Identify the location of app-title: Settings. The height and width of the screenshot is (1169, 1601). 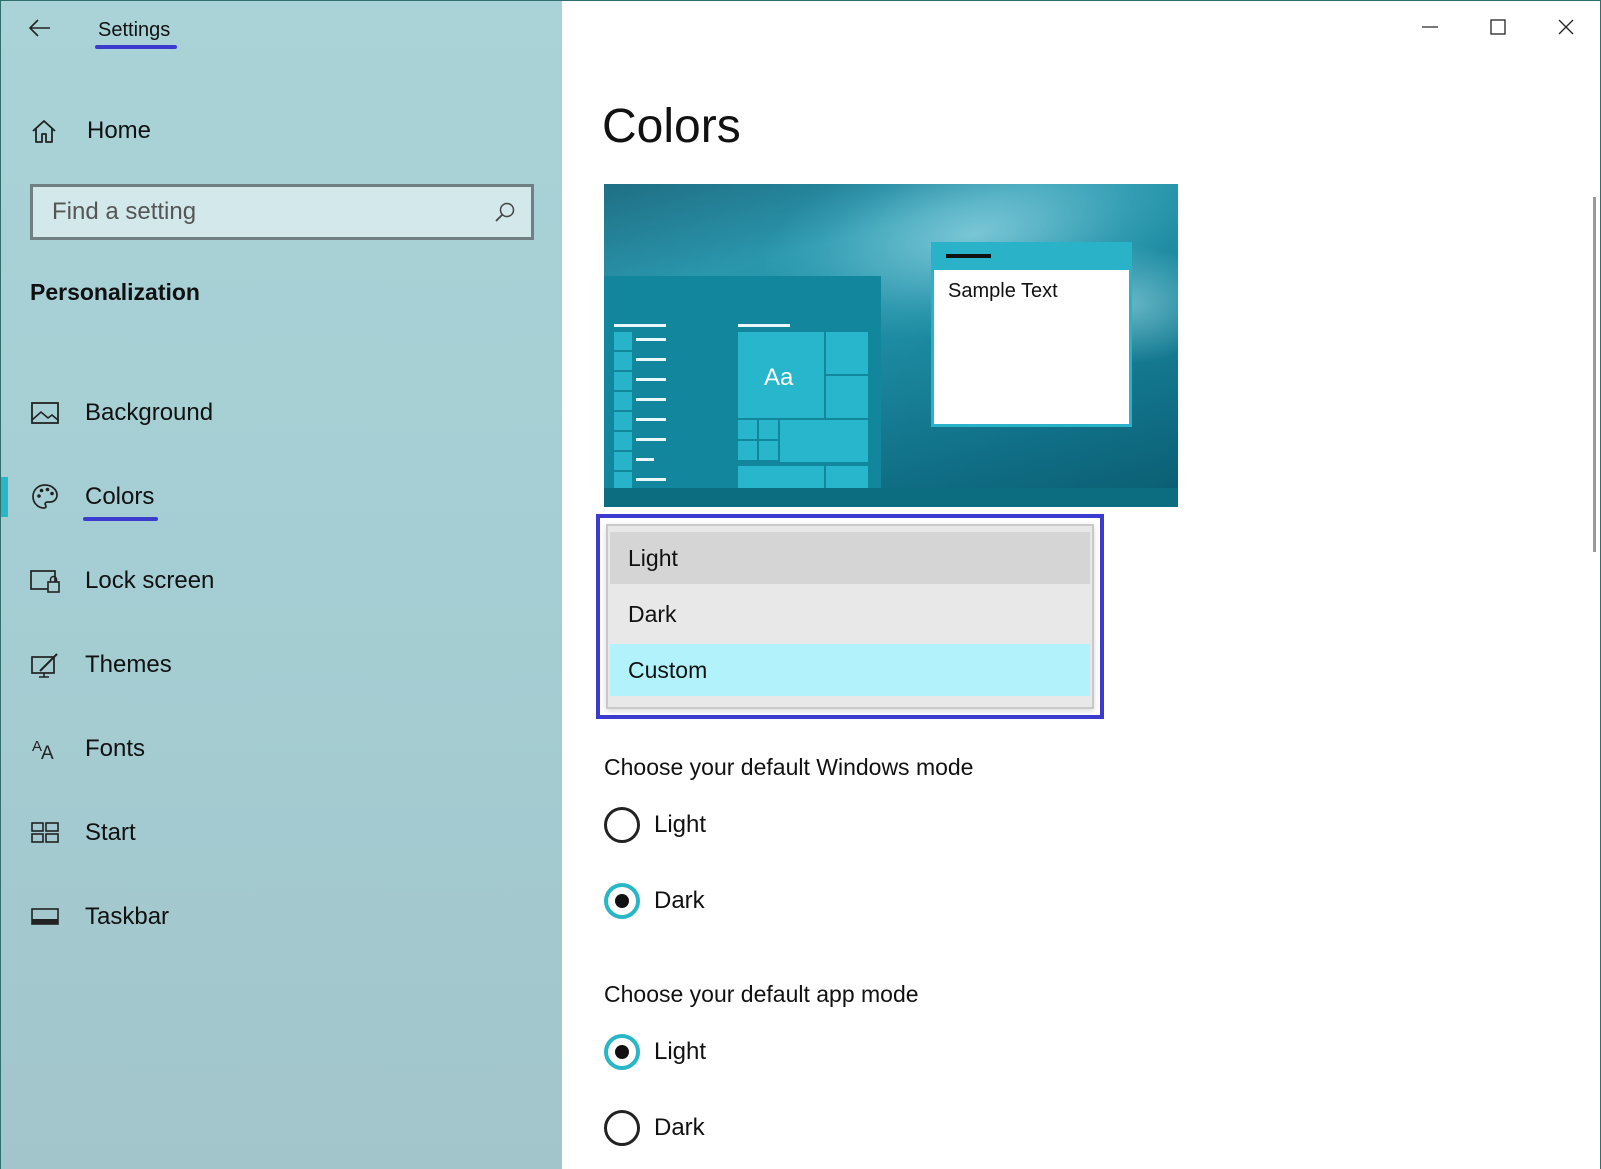
(134, 30).